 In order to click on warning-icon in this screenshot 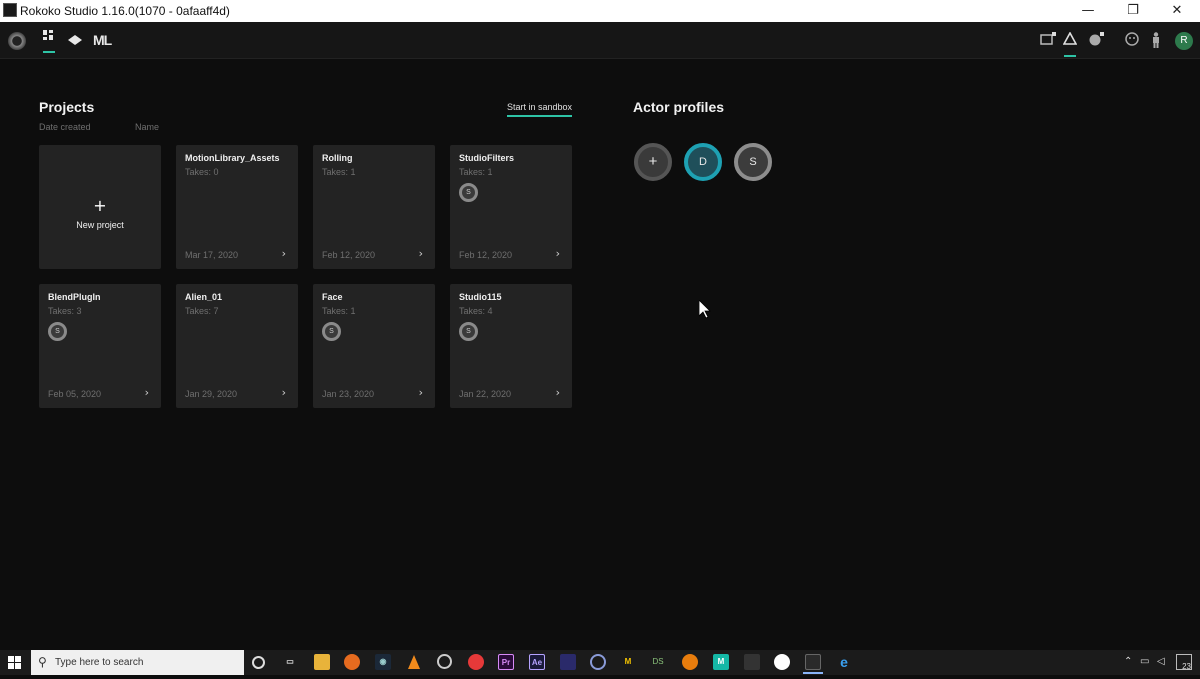, I will do `click(1070, 40)`.